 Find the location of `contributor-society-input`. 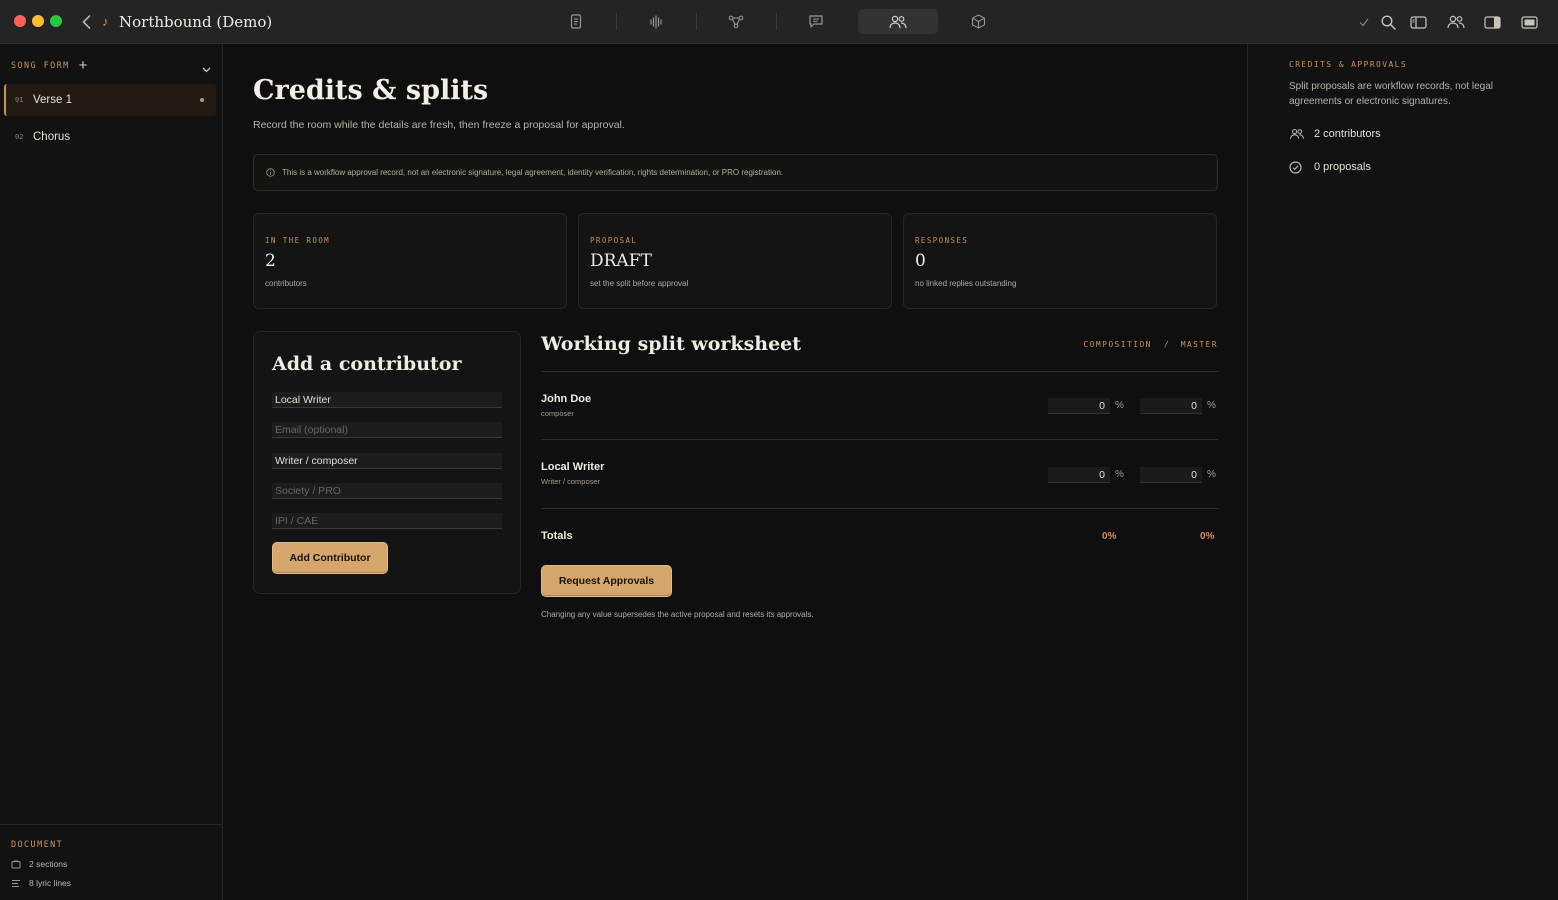

contributor-society-input is located at coordinates (387, 491).